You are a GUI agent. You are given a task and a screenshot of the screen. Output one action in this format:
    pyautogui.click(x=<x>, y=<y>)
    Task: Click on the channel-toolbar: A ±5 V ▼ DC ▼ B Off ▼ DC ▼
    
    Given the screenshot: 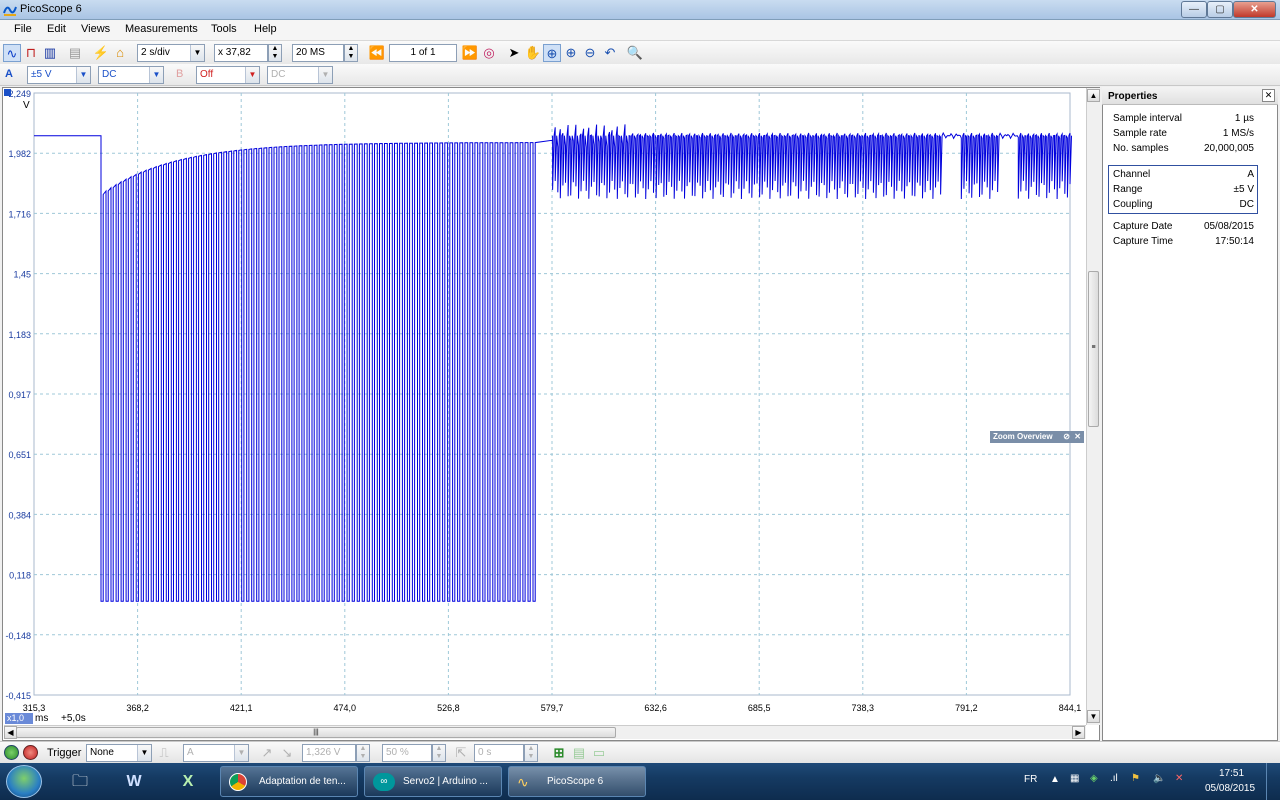 What is the action you would take?
    pyautogui.click(x=640, y=75)
    